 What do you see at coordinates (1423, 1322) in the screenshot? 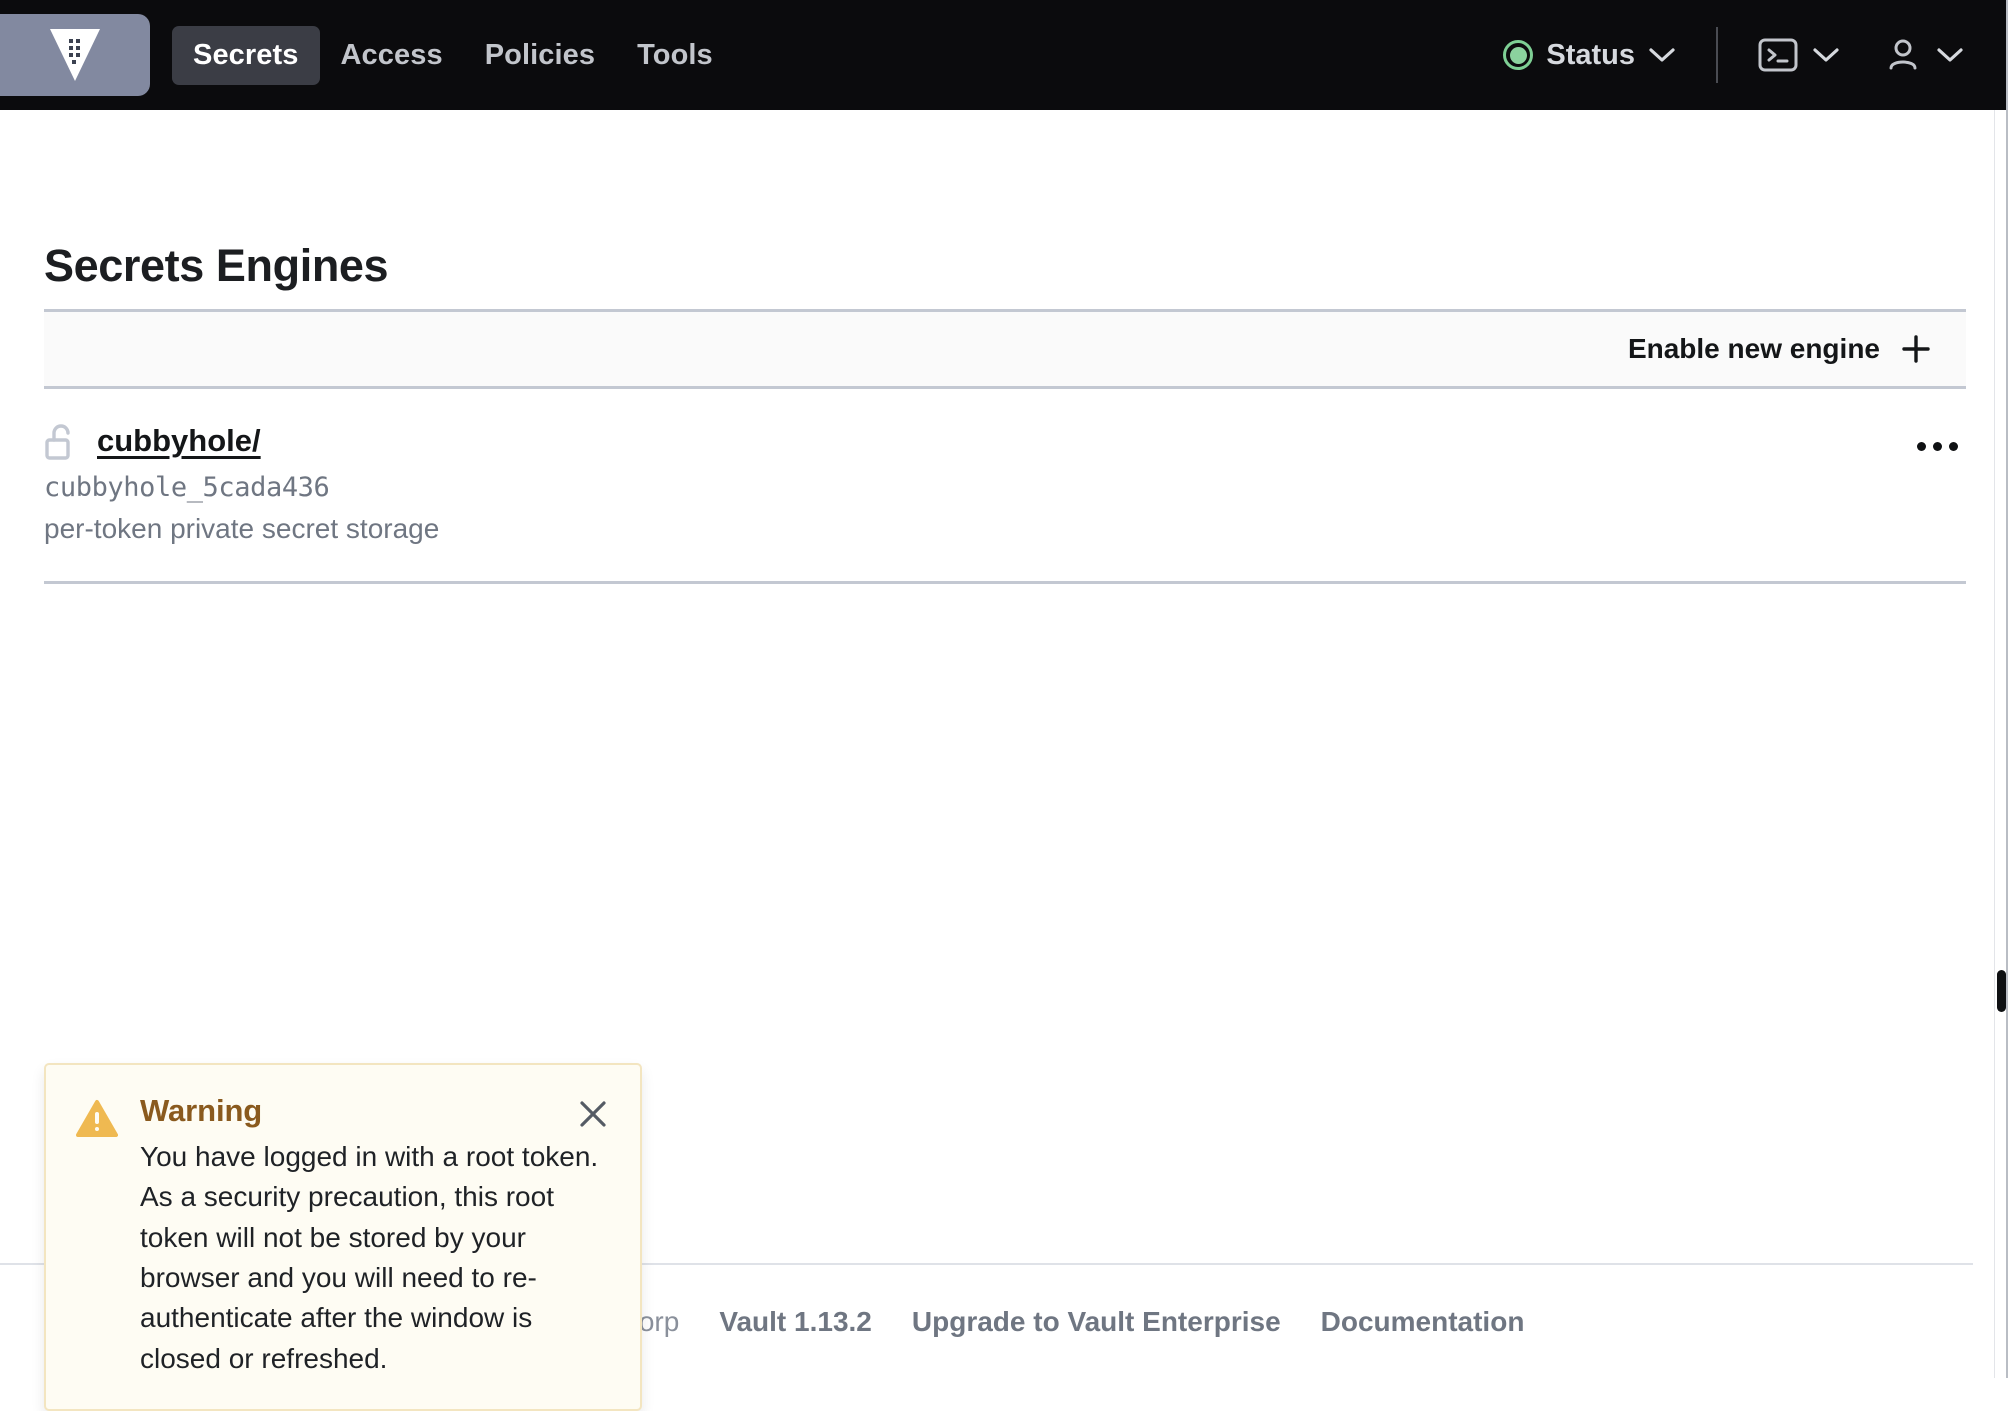
I see `footer-link-documentation: Documentation` at bounding box center [1423, 1322].